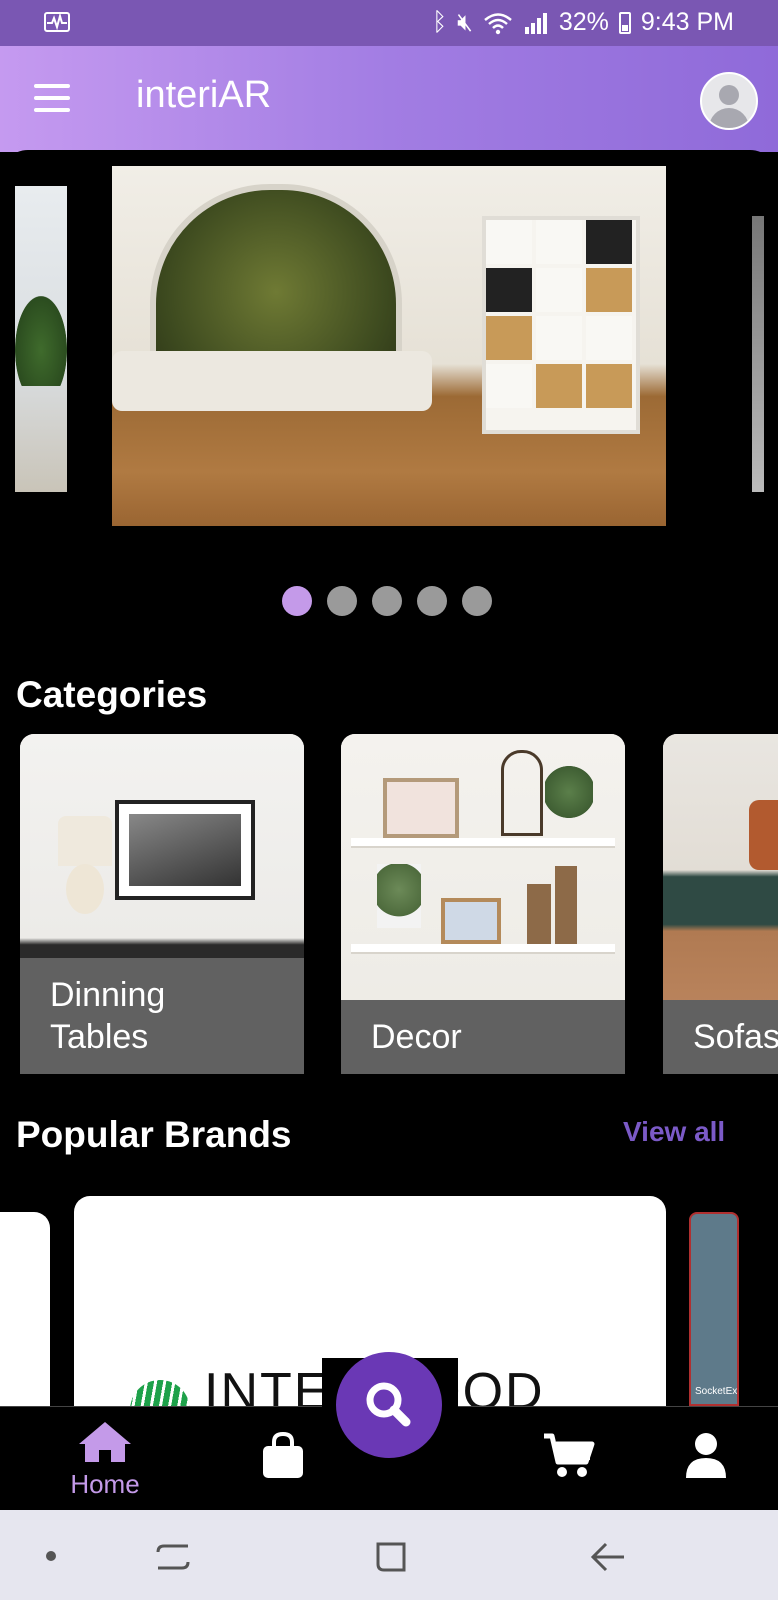 The height and width of the screenshot is (1600, 778). What do you see at coordinates (185, 850) in the screenshot?
I see `category-image` at bounding box center [185, 850].